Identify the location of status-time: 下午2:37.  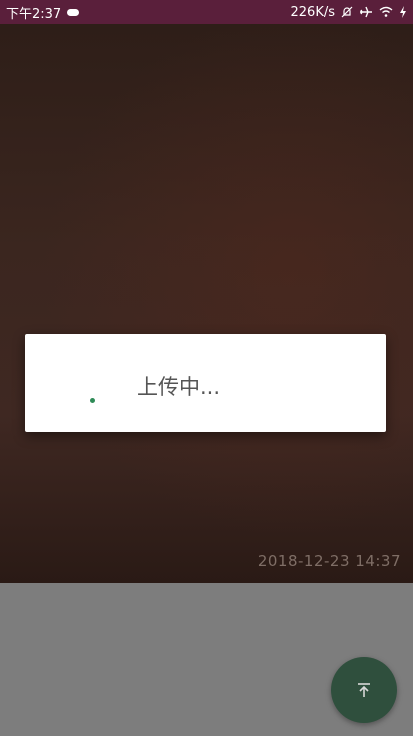
(34, 14).